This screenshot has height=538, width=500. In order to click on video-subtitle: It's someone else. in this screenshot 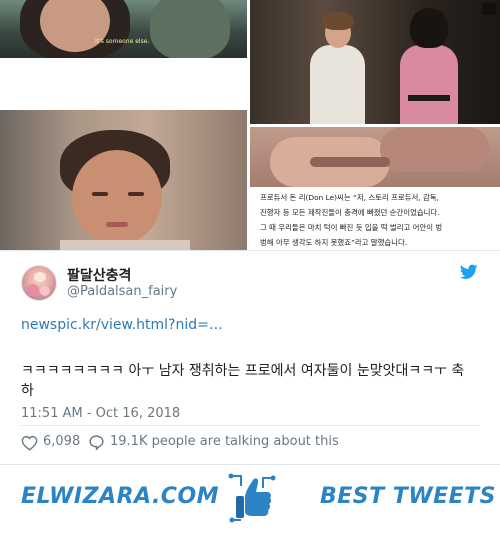, I will do `click(122, 41)`.